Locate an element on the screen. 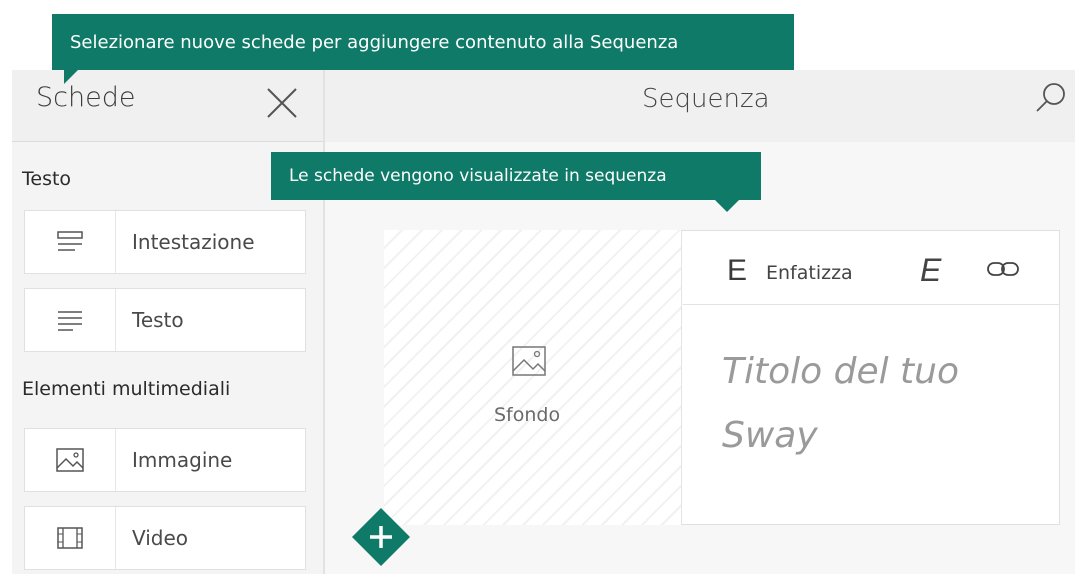 This screenshot has height=574, width=1075. emphasize-icon: E is located at coordinates (737, 271).